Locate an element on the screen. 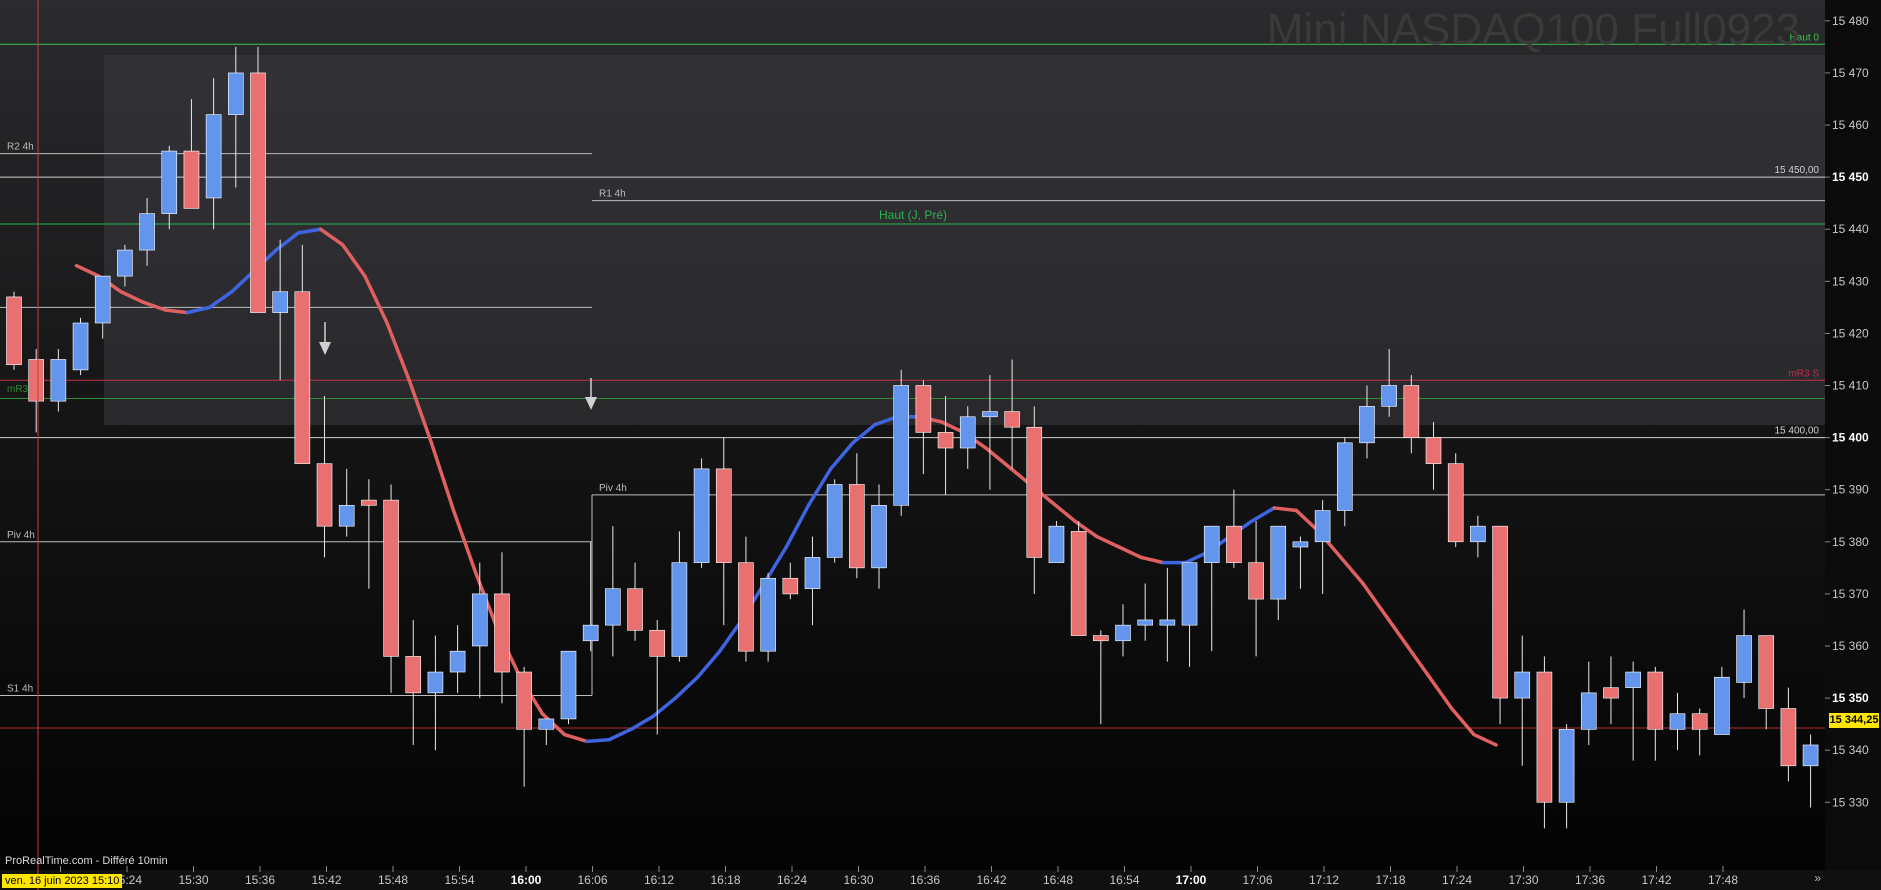  x-tick-label: 15:36 is located at coordinates (260, 880).